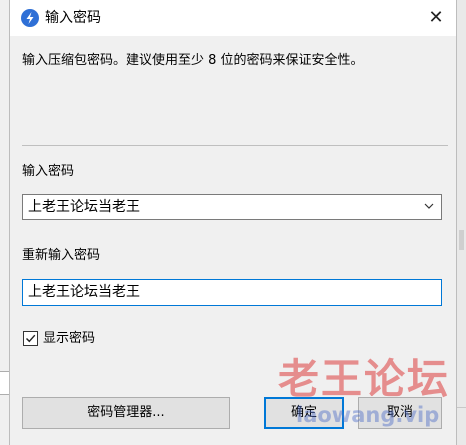  Describe the element at coordinates (61, 255) in the screenshot. I see `reenter-password-label: 重新输入密码` at that location.